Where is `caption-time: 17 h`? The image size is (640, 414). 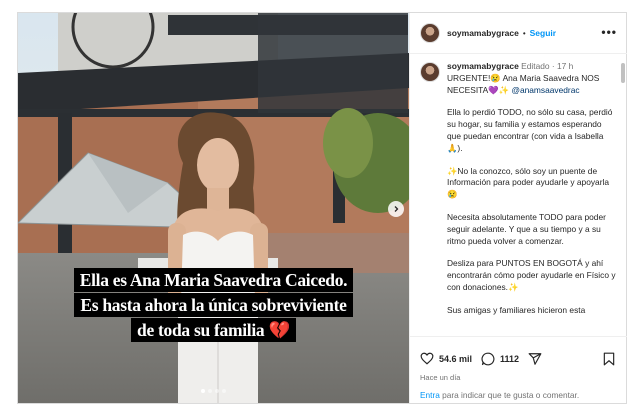
caption-time: 17 h is located at coordinates (565, 66).